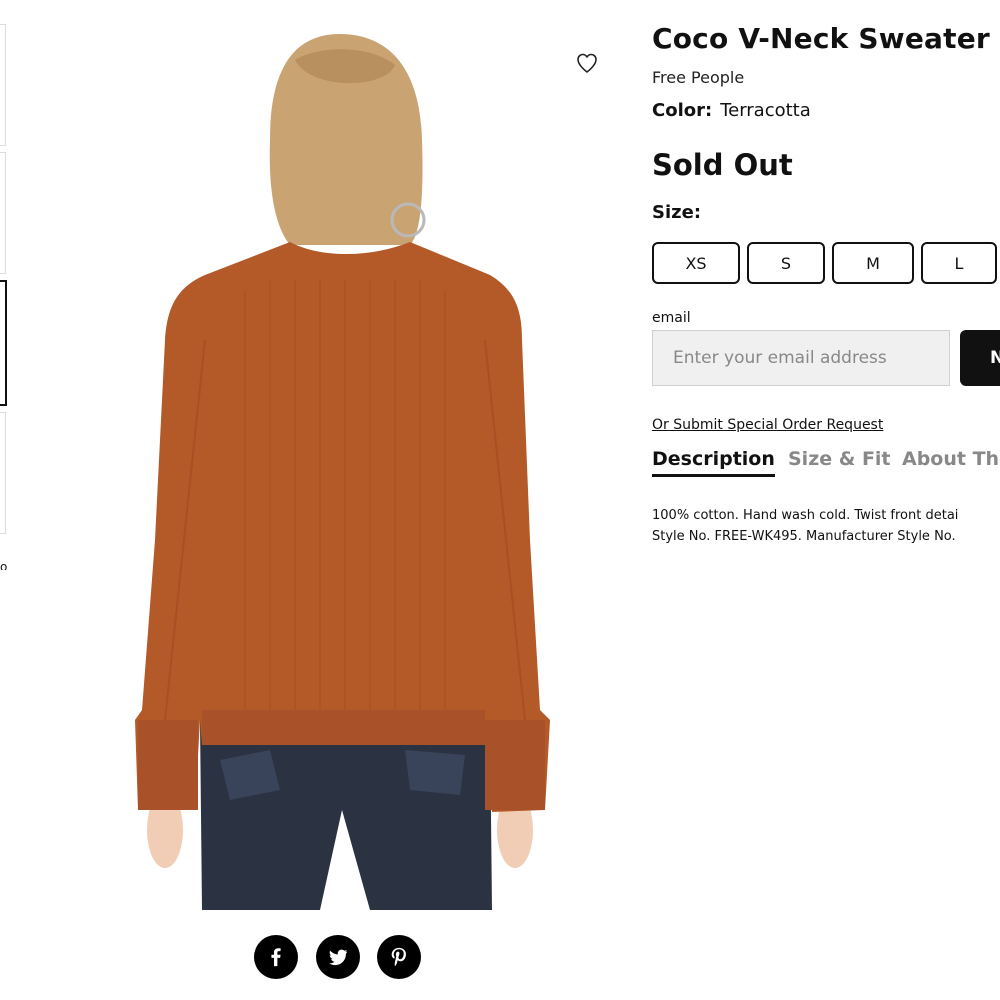  What do you see at coordinates (671, 318) in the screenshot?
I see `email-label: email` at bounding box center [671, 318].